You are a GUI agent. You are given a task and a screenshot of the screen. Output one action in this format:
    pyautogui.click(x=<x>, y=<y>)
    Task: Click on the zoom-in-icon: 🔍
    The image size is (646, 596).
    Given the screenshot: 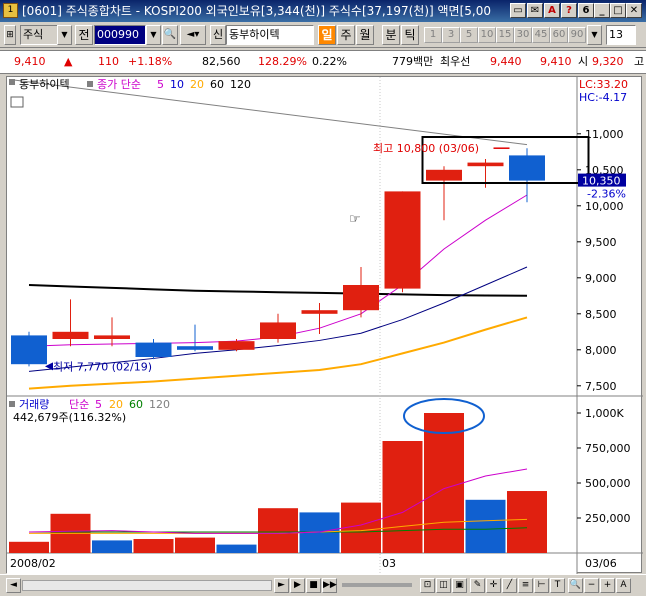 What is the action you would take?
    pyautogui.click(x=575, y=585)
    